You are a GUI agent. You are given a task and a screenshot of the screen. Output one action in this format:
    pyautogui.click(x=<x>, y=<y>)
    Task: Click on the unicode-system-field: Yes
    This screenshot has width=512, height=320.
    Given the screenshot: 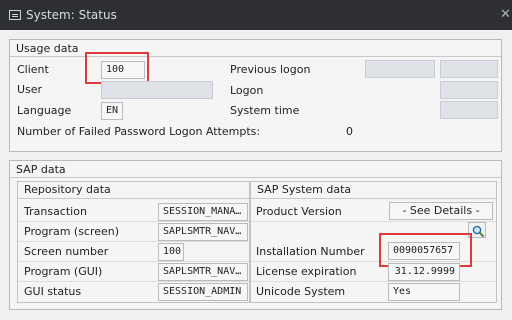 What is the action you would take?
    pyautogui.click(x=424, y=292)
    